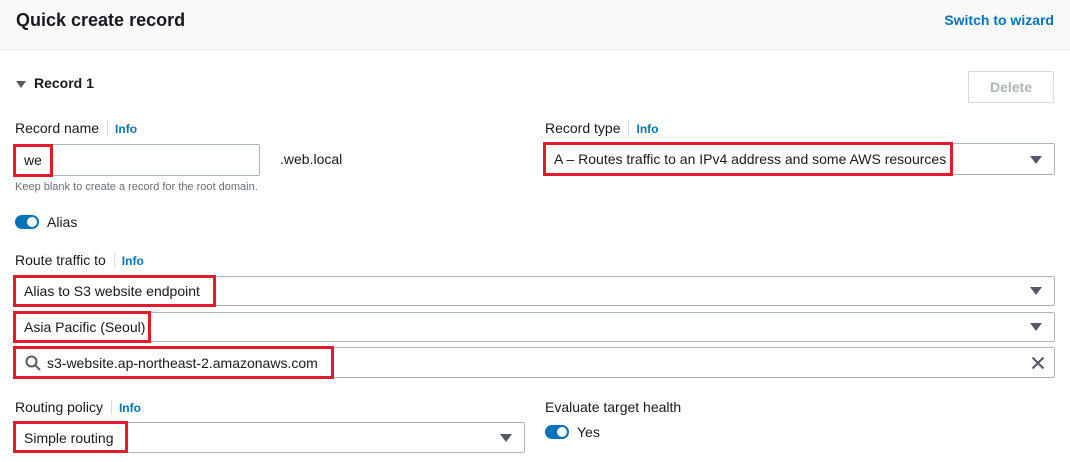  I want to click on alias-label: Alias, so click(62, 222).